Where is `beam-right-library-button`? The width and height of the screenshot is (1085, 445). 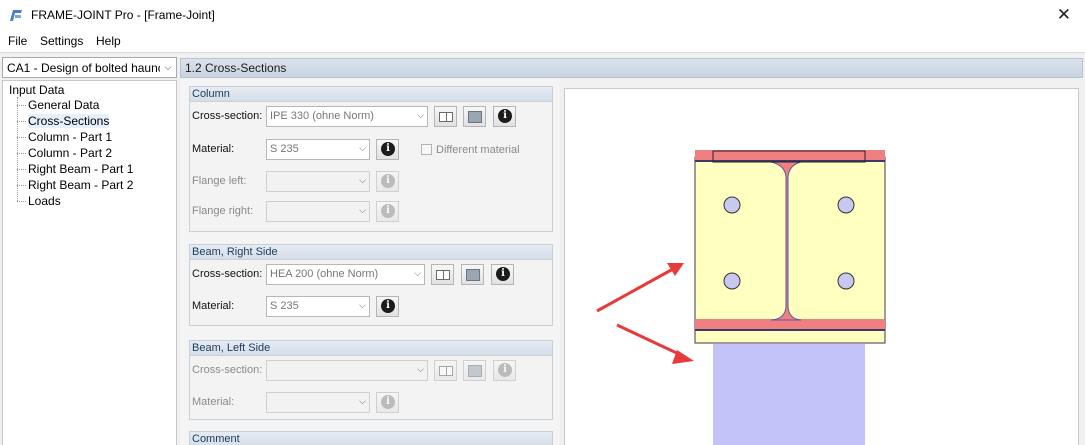 beam-right-library-button is located at coordinates (472, 274).